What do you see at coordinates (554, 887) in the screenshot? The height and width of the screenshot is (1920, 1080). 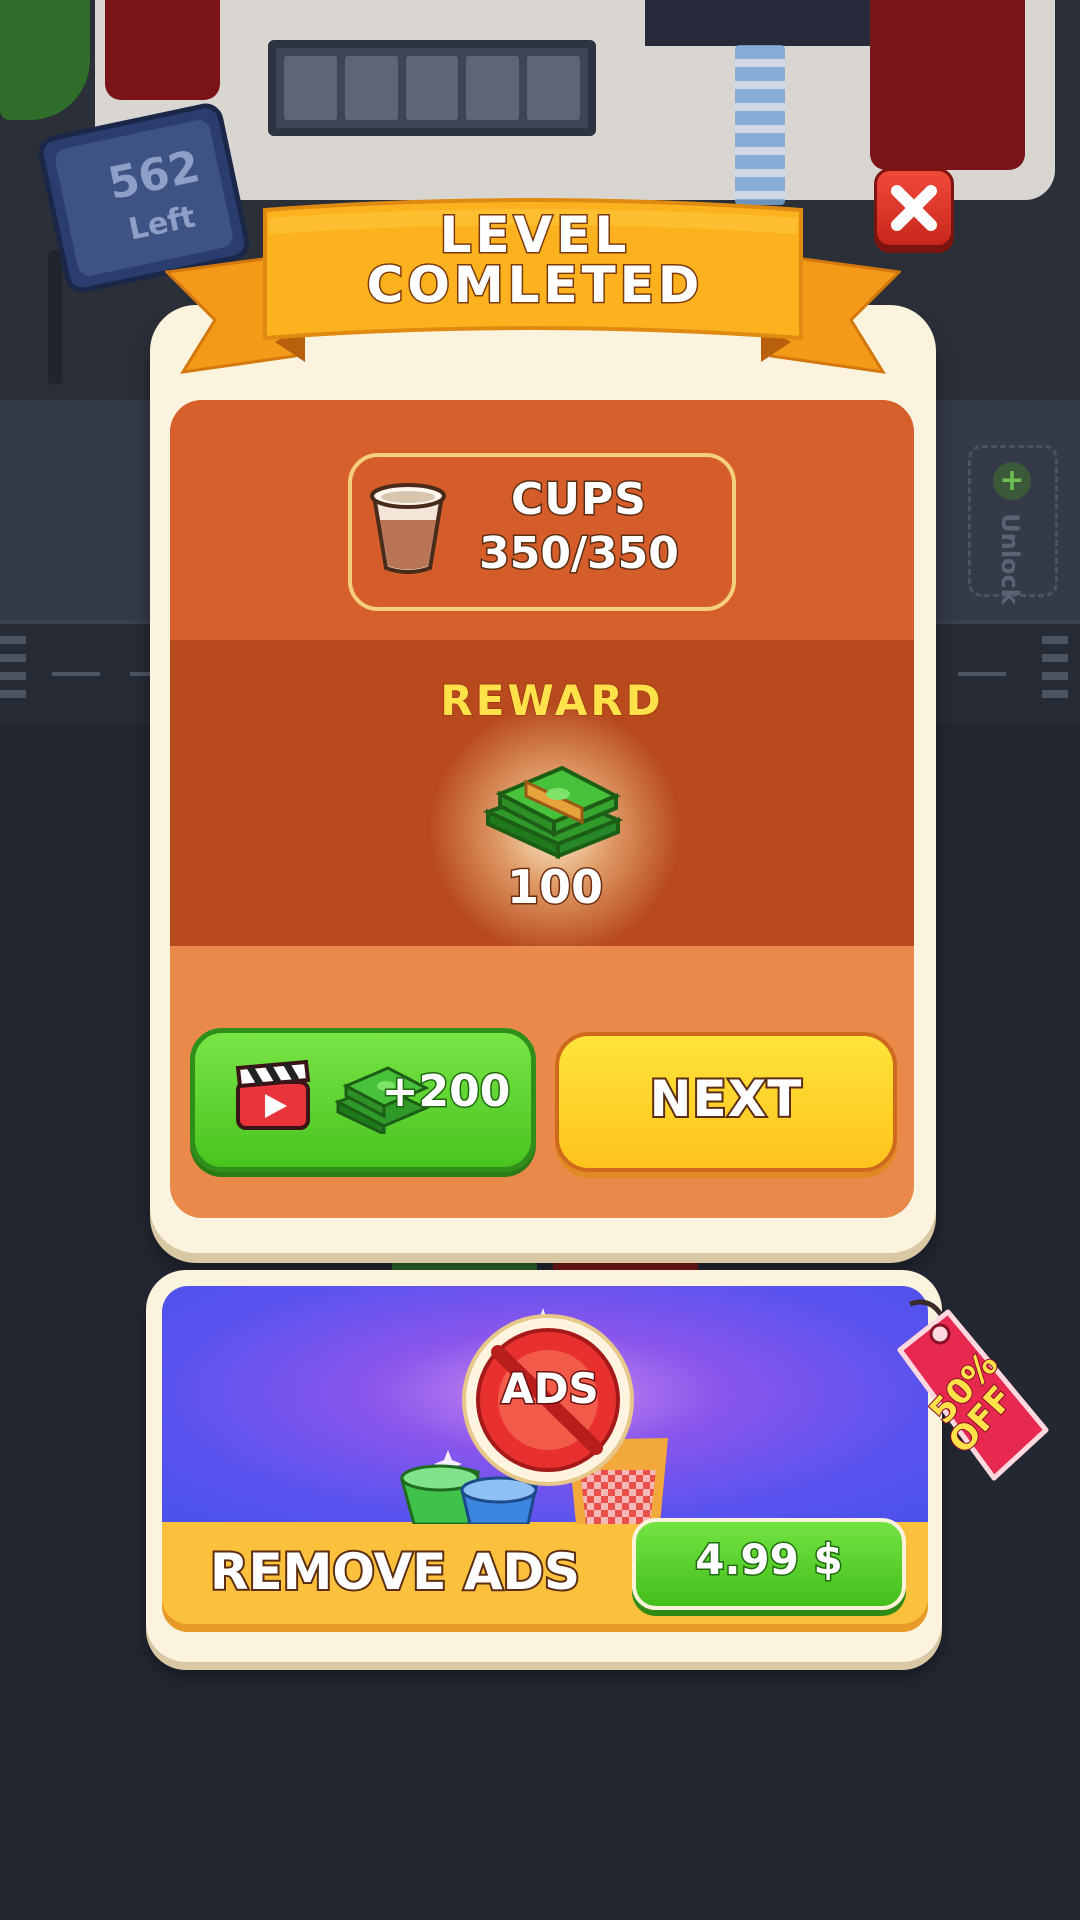 I see `reward-amount: 100` at bounding box center [554, 887].